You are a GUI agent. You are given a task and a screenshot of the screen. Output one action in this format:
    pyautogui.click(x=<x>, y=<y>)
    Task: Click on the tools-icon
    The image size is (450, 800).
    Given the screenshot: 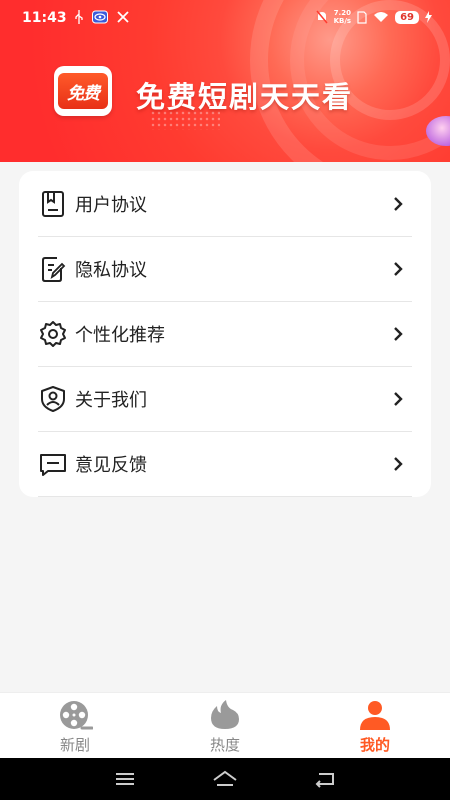 What is the action you would take?
    pyautogui.click(x=123, y=17)
    